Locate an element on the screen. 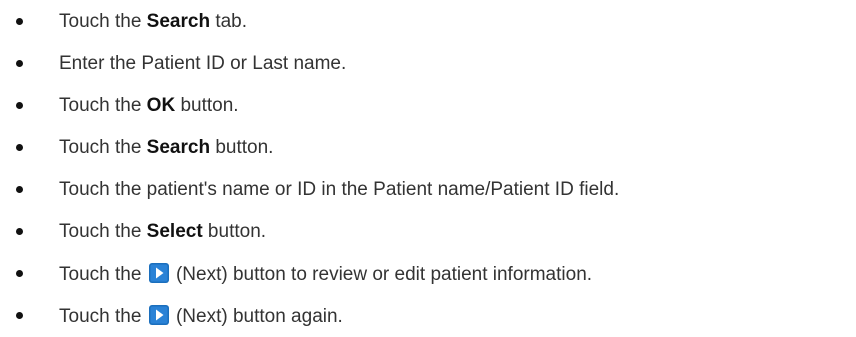 The height and width of the screenshot is (337, 856). step-text: Touch the Search tab. is located at coordinates (153, 21).